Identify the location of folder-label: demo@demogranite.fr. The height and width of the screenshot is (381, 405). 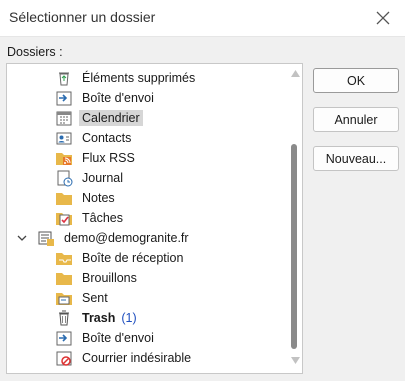
(126, 238).